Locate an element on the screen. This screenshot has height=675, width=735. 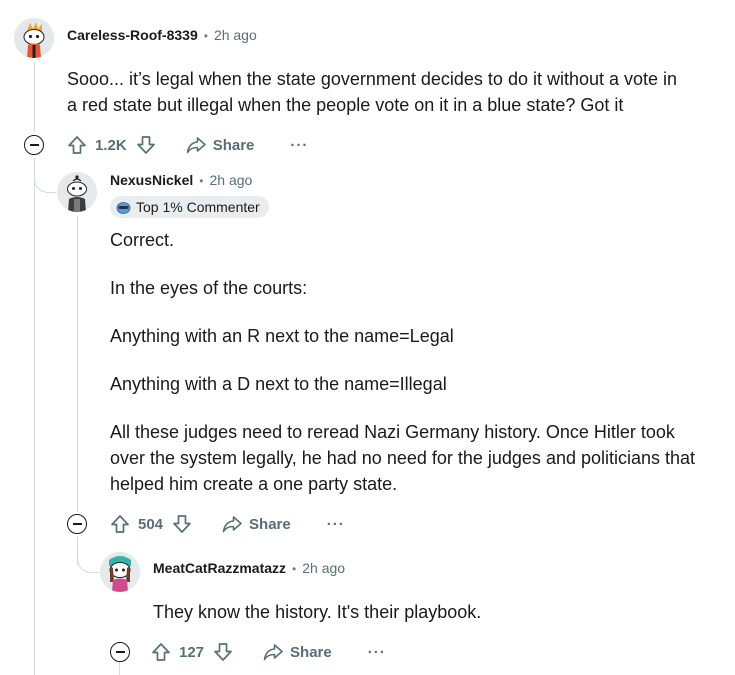
top-commenter-icon is located at coordinates (123, 207).